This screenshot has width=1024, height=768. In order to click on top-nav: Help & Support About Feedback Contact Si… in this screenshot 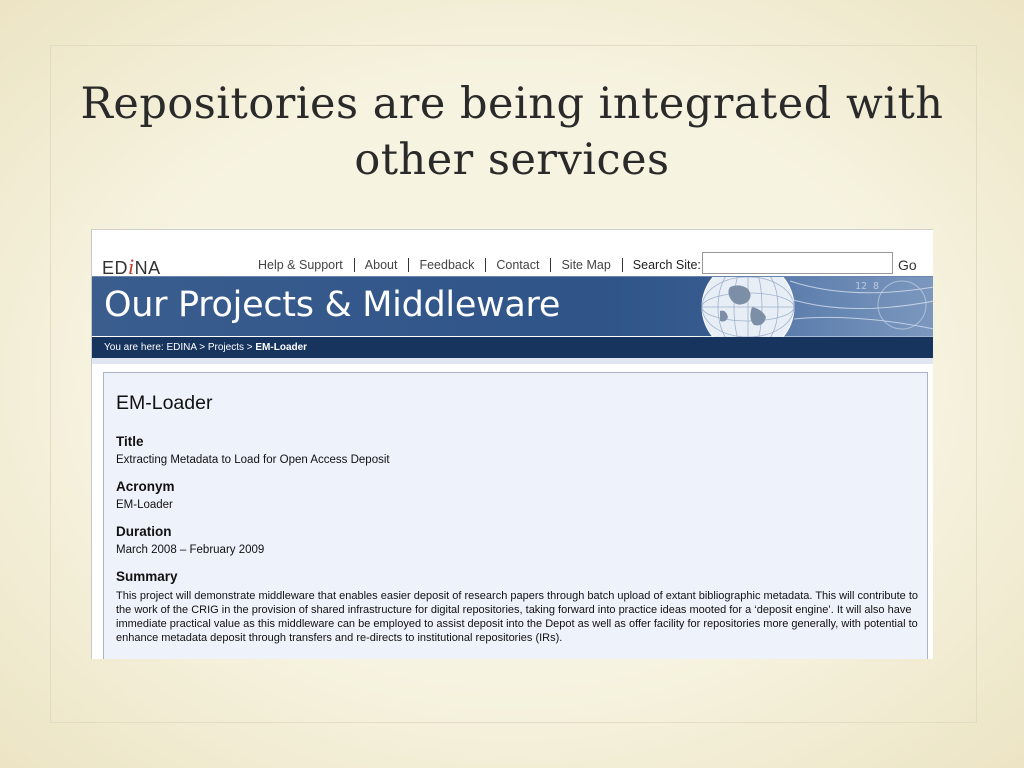, I will do `click(481, 265)`.